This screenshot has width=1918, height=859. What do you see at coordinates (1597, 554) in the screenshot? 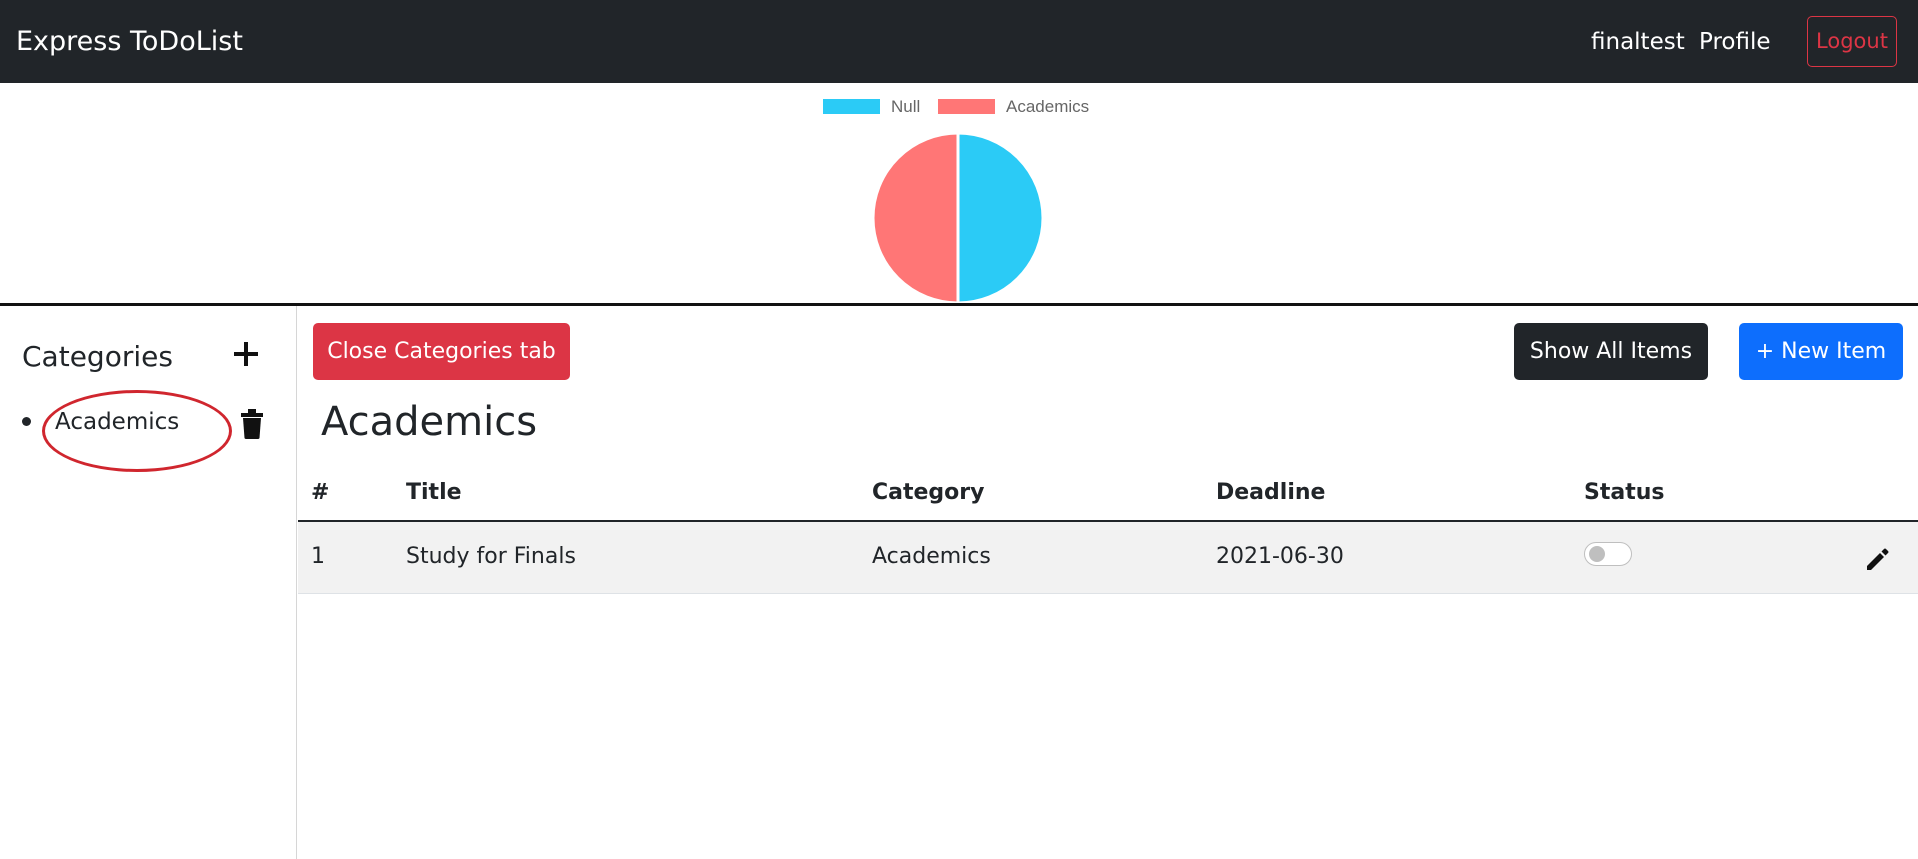
I see `toggle-knob` at bounding box center [1597, 554].